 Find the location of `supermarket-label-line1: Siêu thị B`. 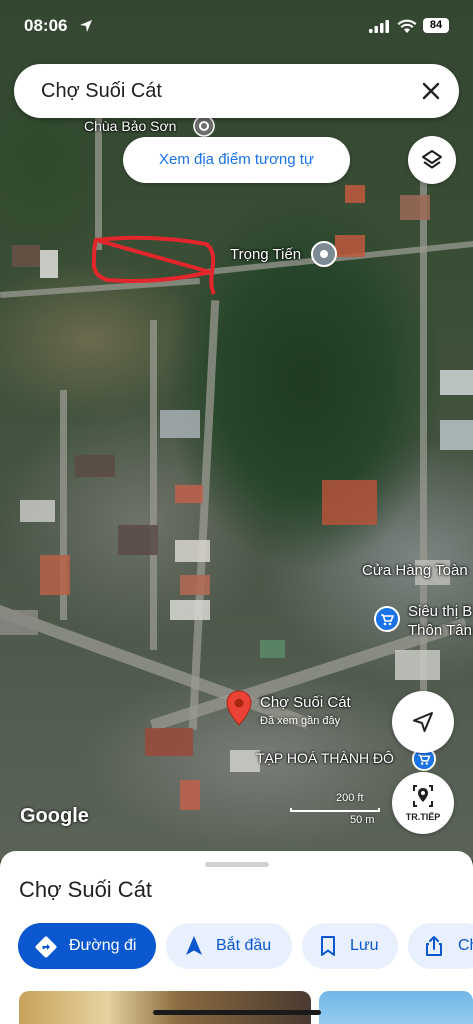

supermarket-label-line1: Siêu thị B is located at coordinates (440, 611).